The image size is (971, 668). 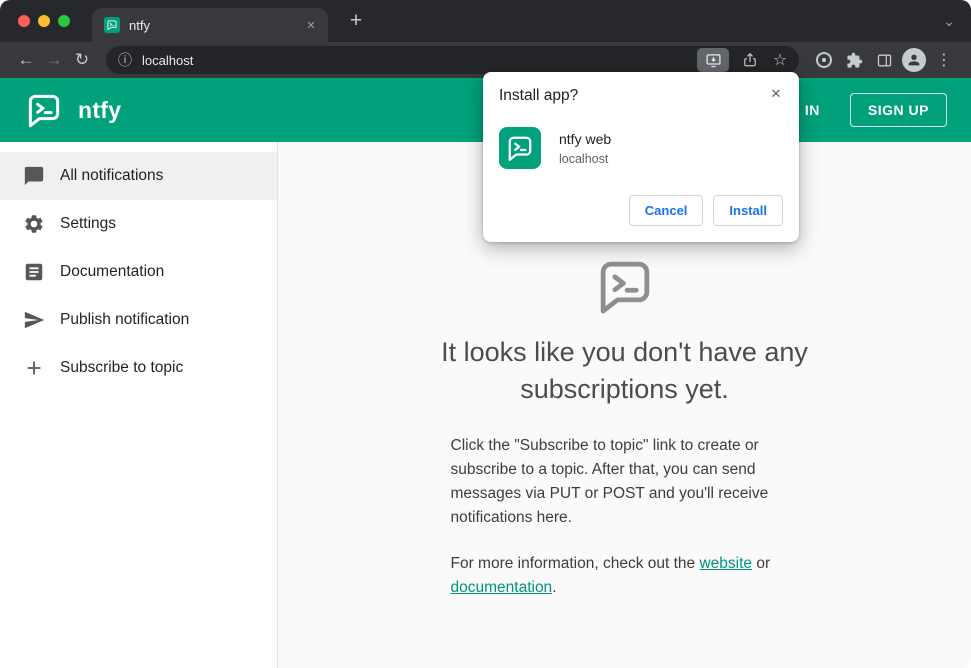 I want to click on reload-icon: ↻, so click(x=82, y=60).